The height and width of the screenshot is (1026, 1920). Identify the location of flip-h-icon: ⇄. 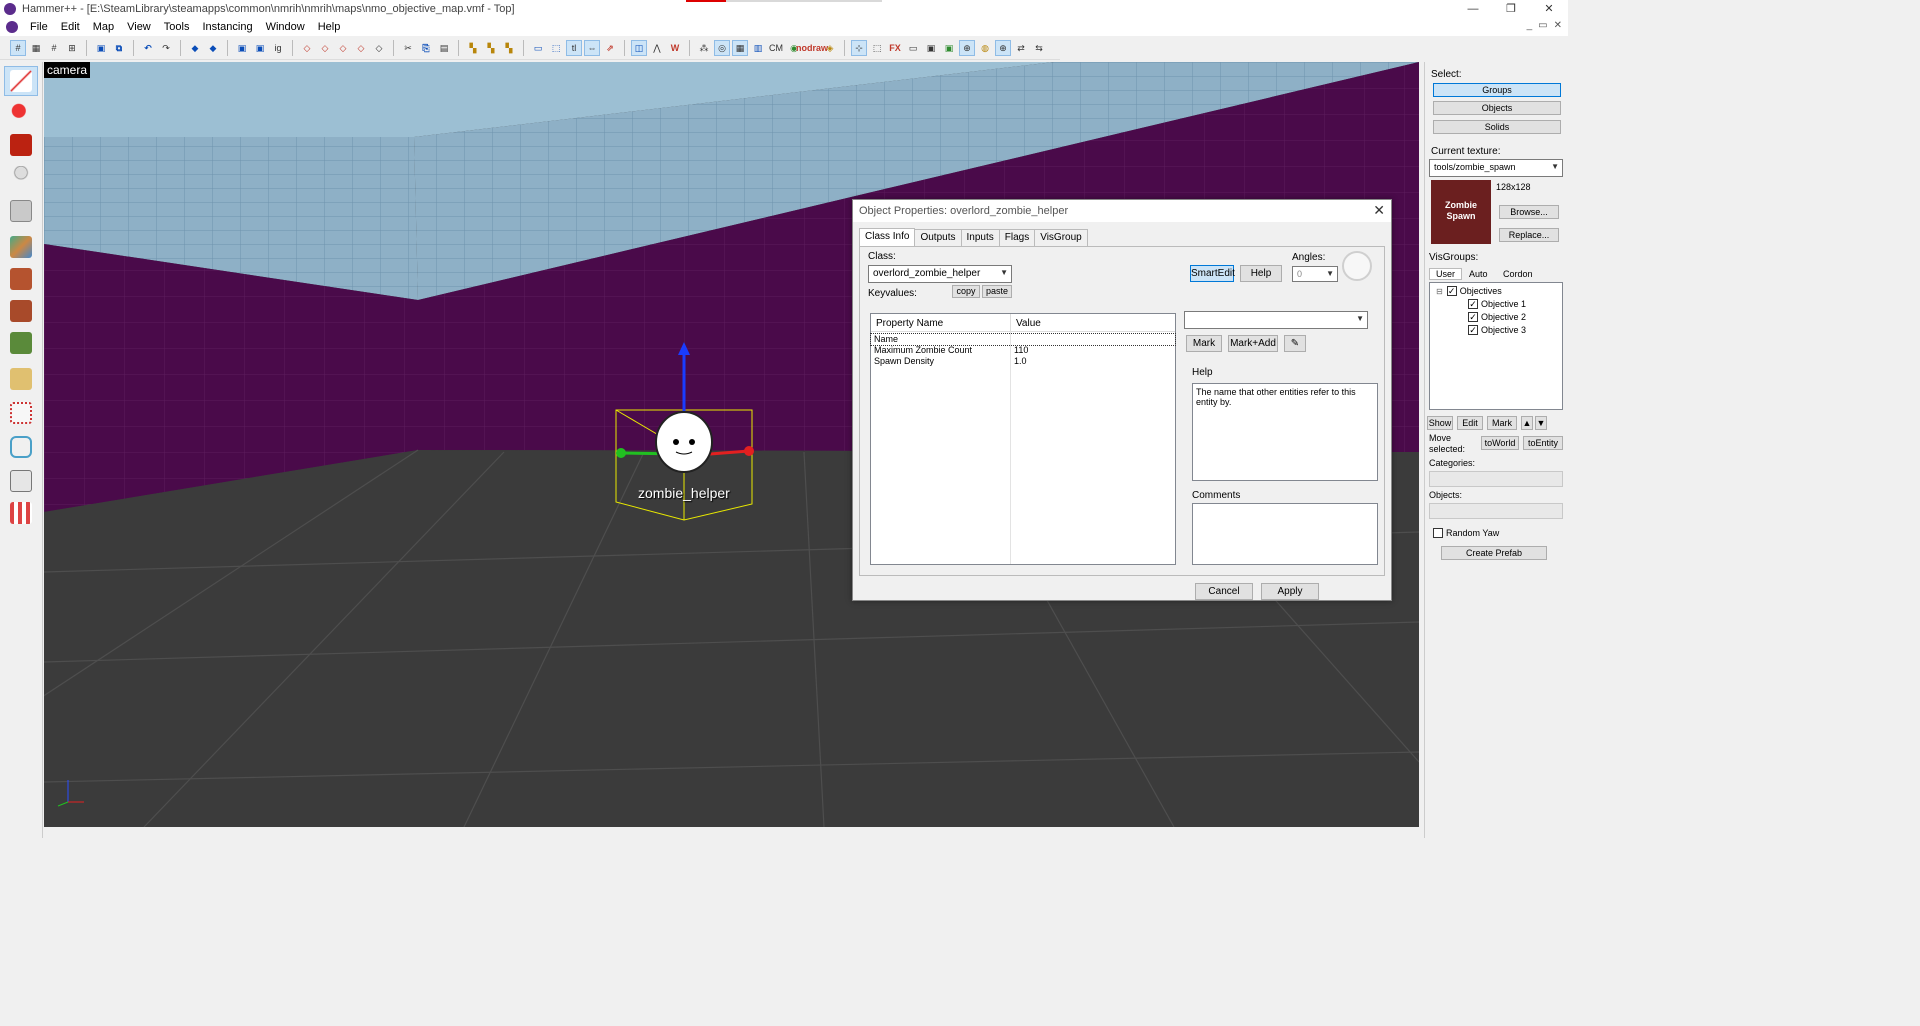
(1021, 48).